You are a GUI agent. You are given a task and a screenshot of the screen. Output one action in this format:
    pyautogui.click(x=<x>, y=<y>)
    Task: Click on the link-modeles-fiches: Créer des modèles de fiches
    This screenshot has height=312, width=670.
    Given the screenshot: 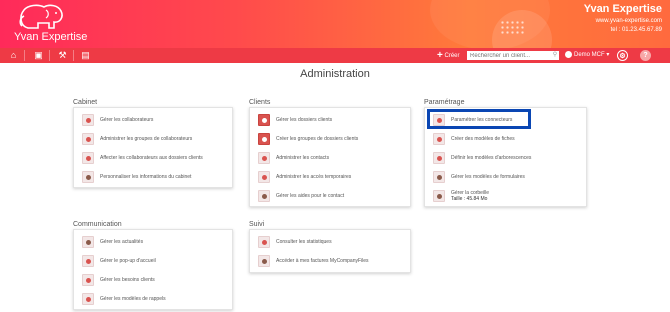 What is the action you would take?
    pyautogui.click(x=474, y=139)
    